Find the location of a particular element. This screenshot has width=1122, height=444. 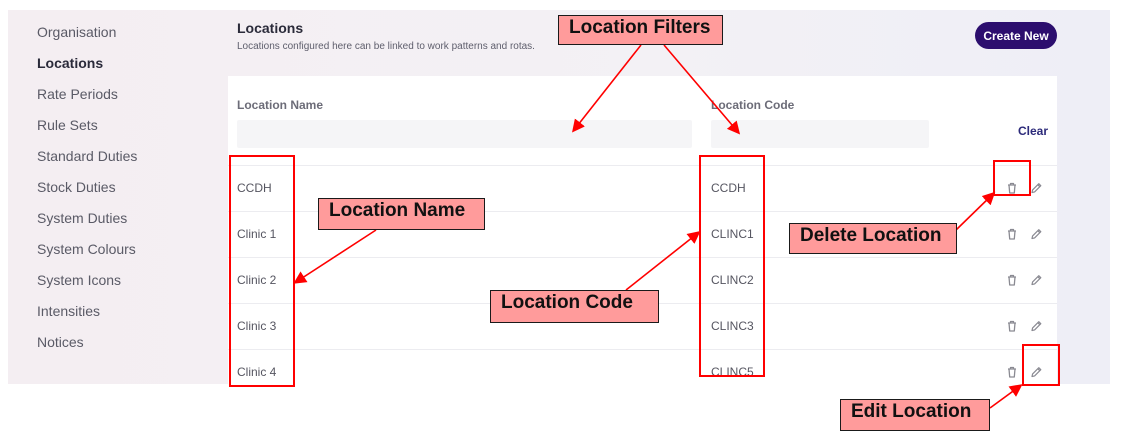

table-row: Clinic 4 CLINC5 is located at coordinates (642, 366).